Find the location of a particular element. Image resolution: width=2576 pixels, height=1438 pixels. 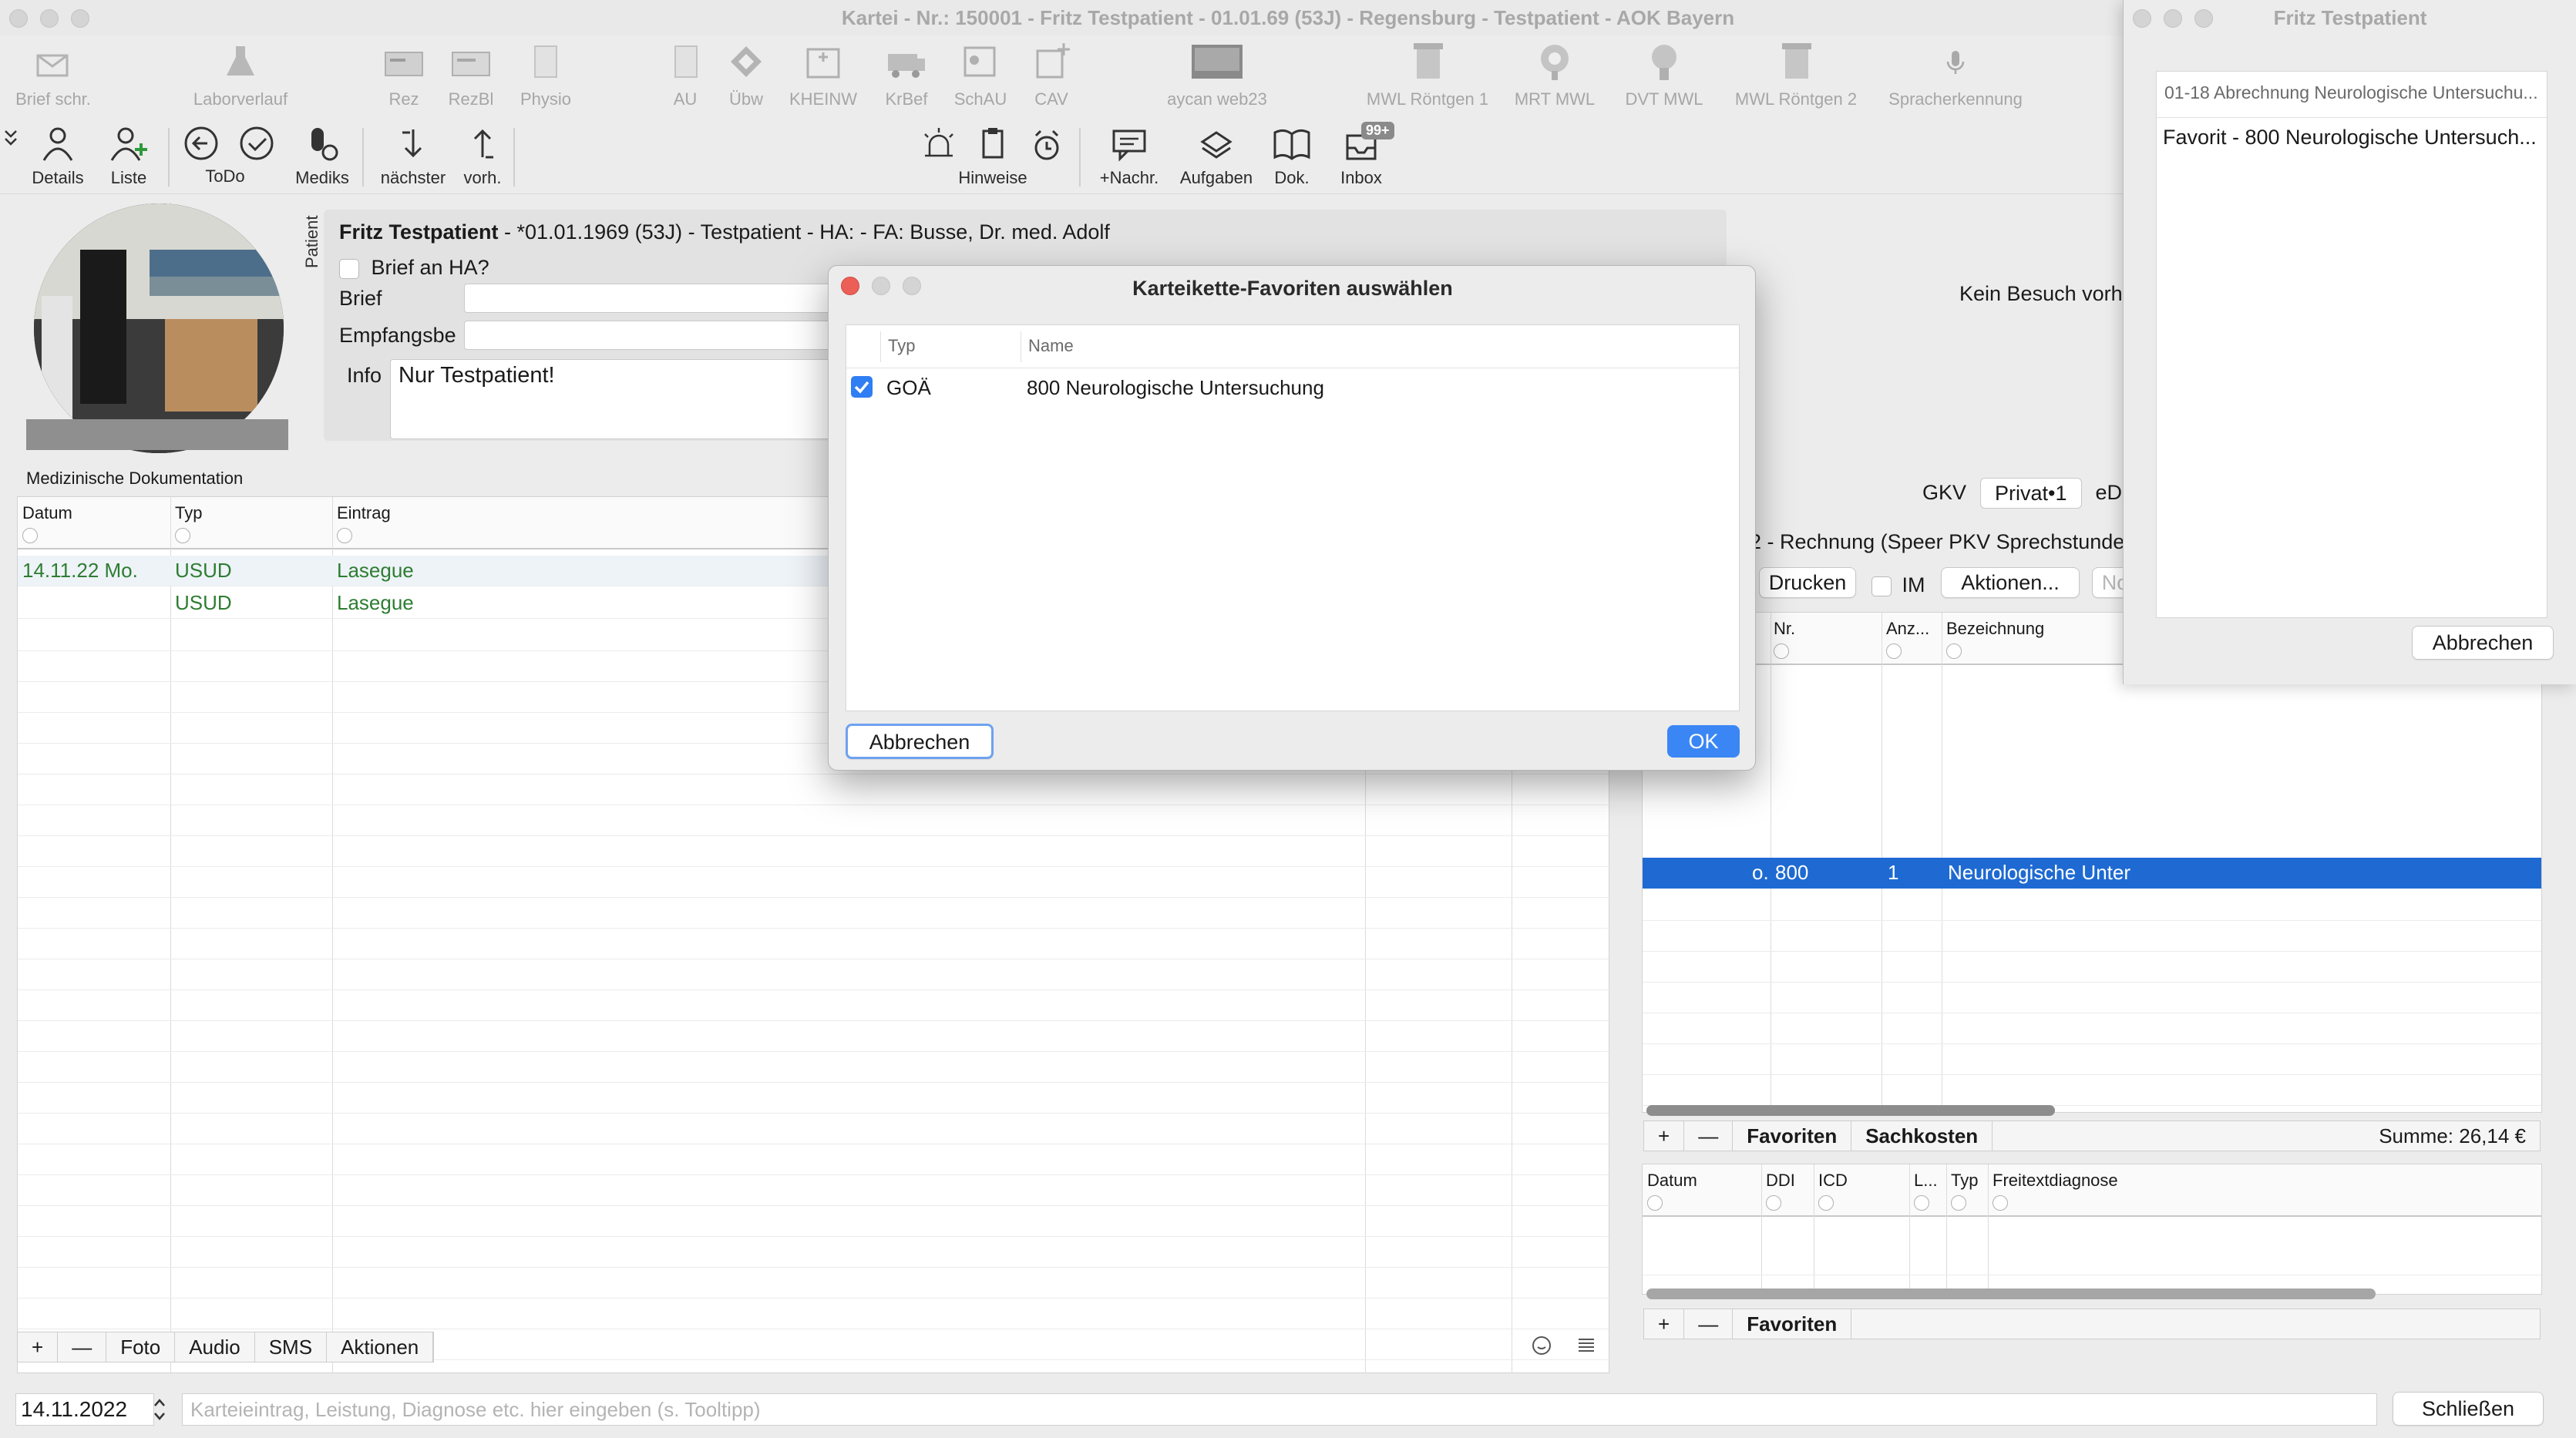

im-checkbox is located at coordinates (1881, 586).